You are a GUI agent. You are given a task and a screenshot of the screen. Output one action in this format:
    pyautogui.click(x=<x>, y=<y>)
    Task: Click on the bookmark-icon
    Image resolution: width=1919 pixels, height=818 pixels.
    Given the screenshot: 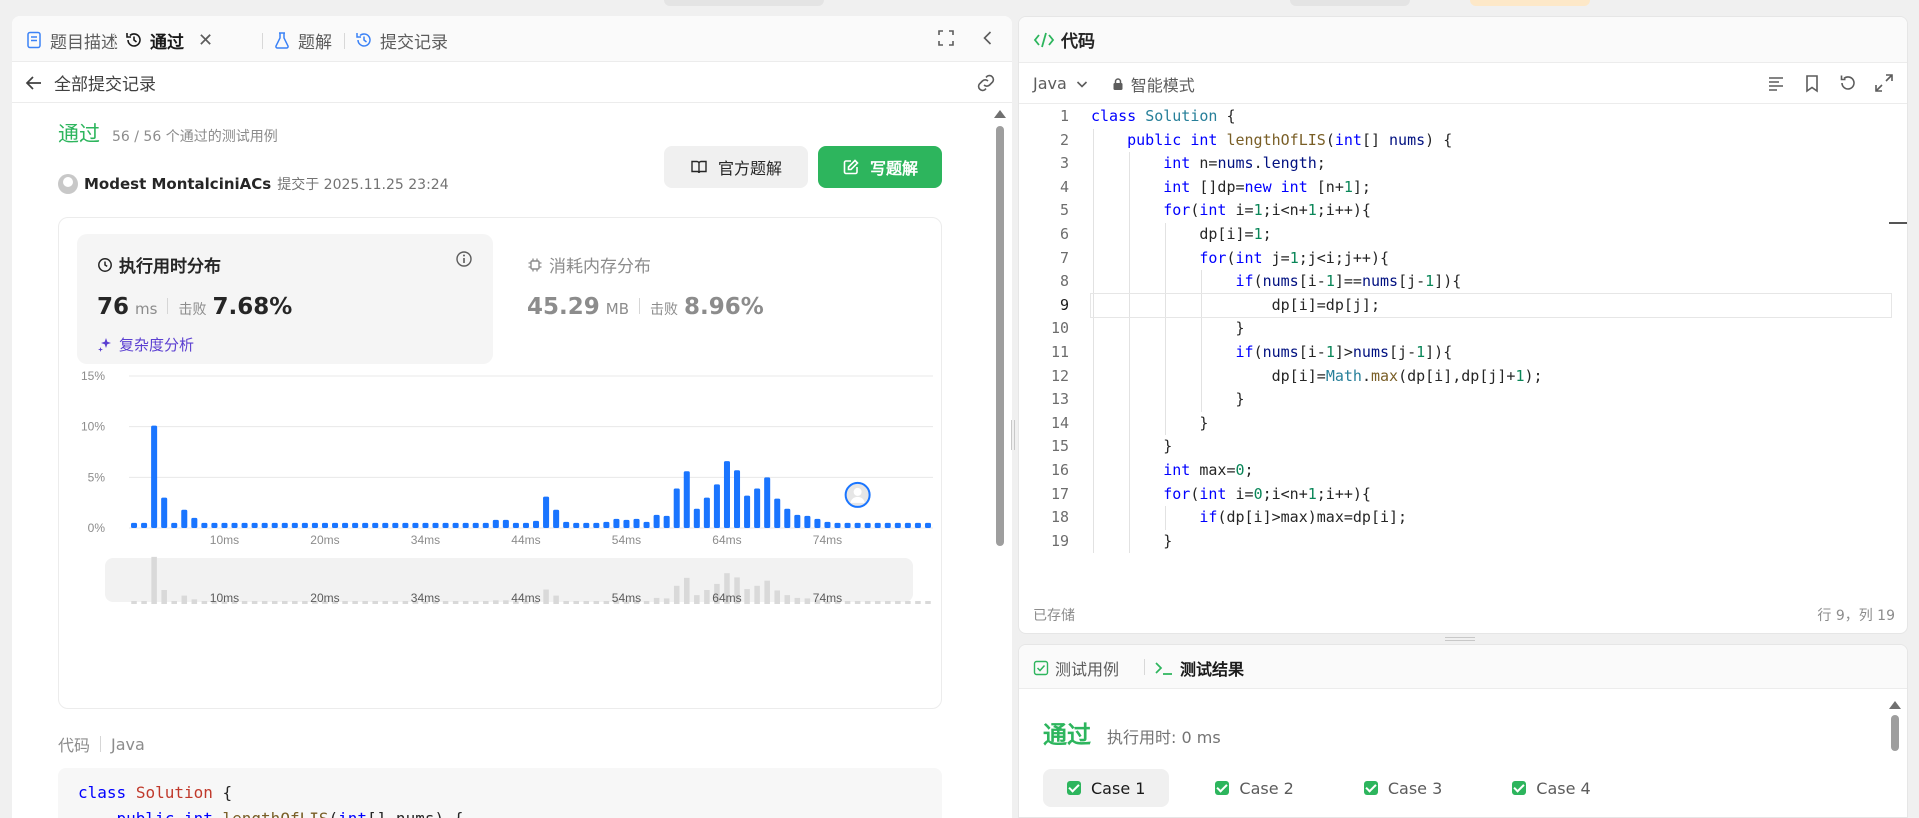 What is the action you would take?
    pyautogui.click(x=1812, y=83)
    